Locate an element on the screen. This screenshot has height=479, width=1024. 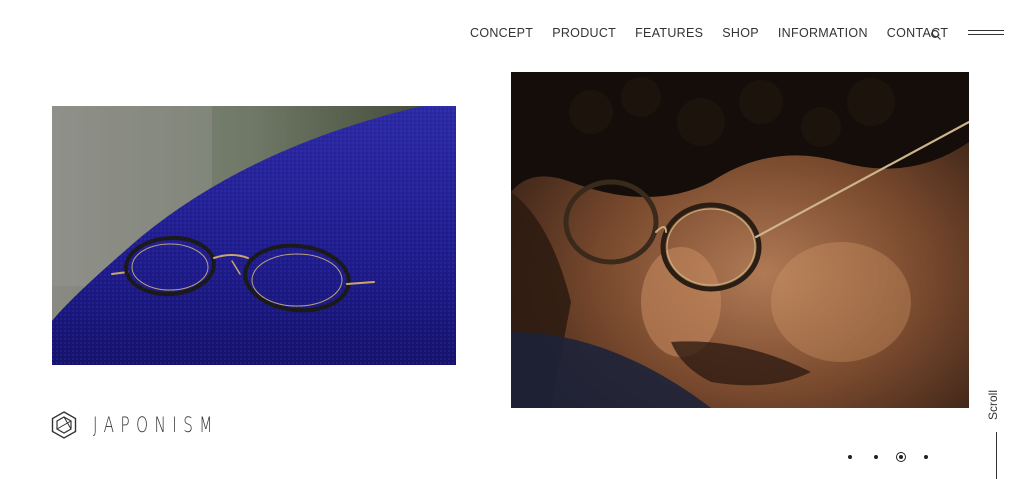
slide-dot-3-active is located at coordinates (901, 457).